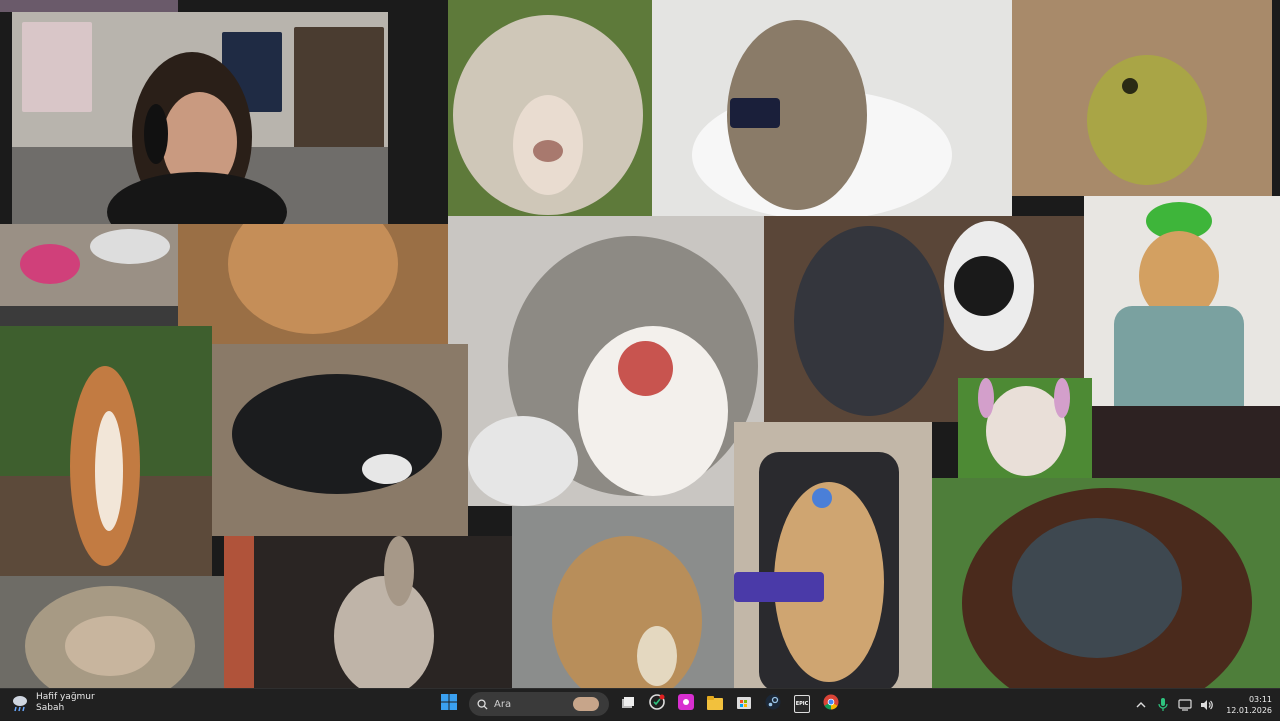 This screenshot has width=1280, height=721. I want to click on taskbar-store, so click(744, 704).